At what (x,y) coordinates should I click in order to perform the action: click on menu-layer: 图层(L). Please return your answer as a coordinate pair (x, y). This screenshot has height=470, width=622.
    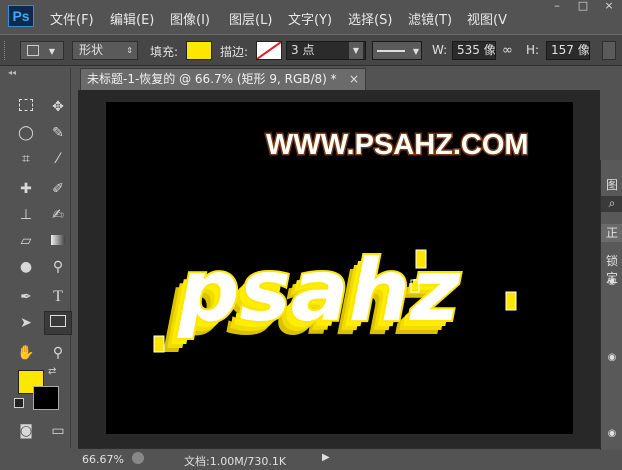
    Looking at the image, I should click on (250, 18).